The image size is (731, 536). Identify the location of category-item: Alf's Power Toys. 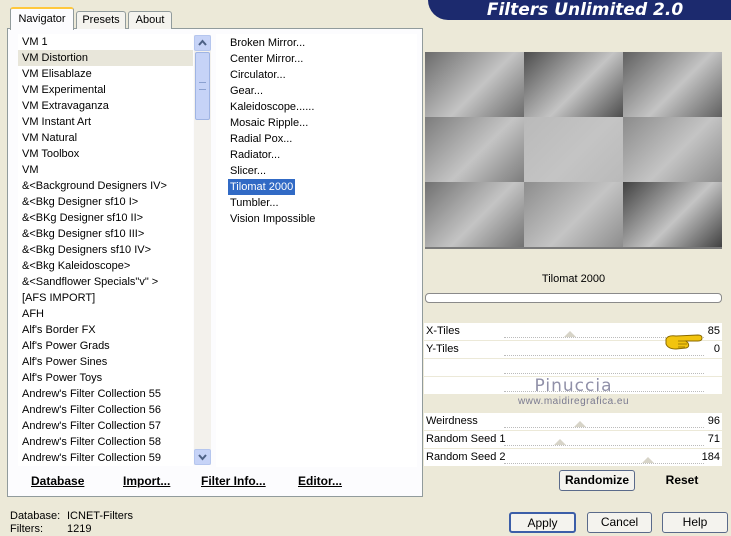
(105, 378).